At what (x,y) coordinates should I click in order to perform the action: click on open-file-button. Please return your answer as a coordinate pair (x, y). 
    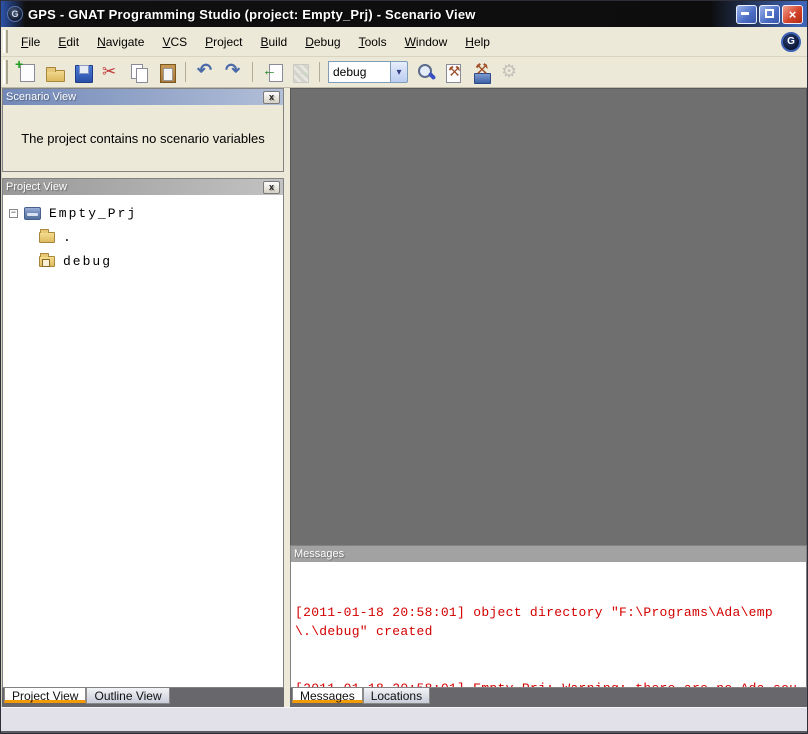
    Looking at the image, I should click on (54, 72).